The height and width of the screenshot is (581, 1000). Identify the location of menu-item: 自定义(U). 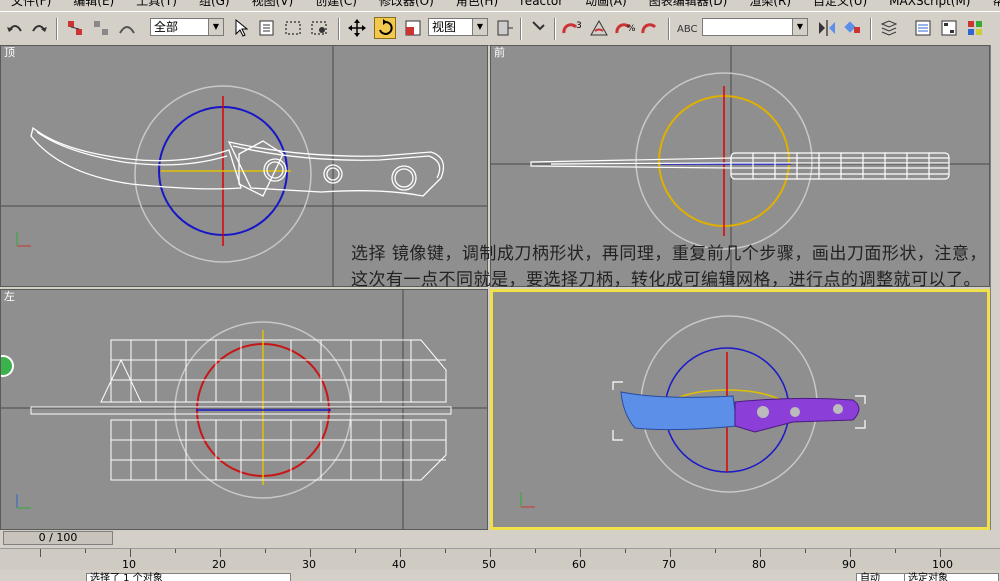
(840, 4).